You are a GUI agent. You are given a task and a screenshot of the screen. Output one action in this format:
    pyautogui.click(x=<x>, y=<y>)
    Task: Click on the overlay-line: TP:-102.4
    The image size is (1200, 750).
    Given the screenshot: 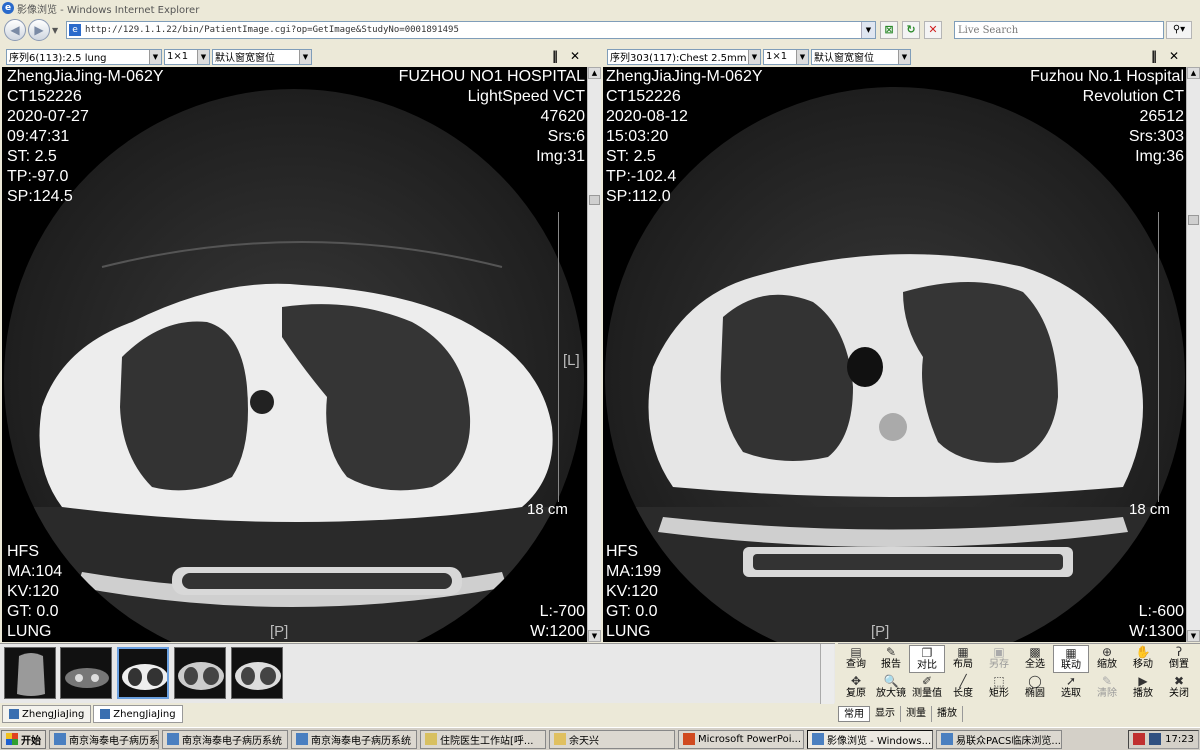 What is the action you would take?
    pyautogui.click(x=641, y=176)
    